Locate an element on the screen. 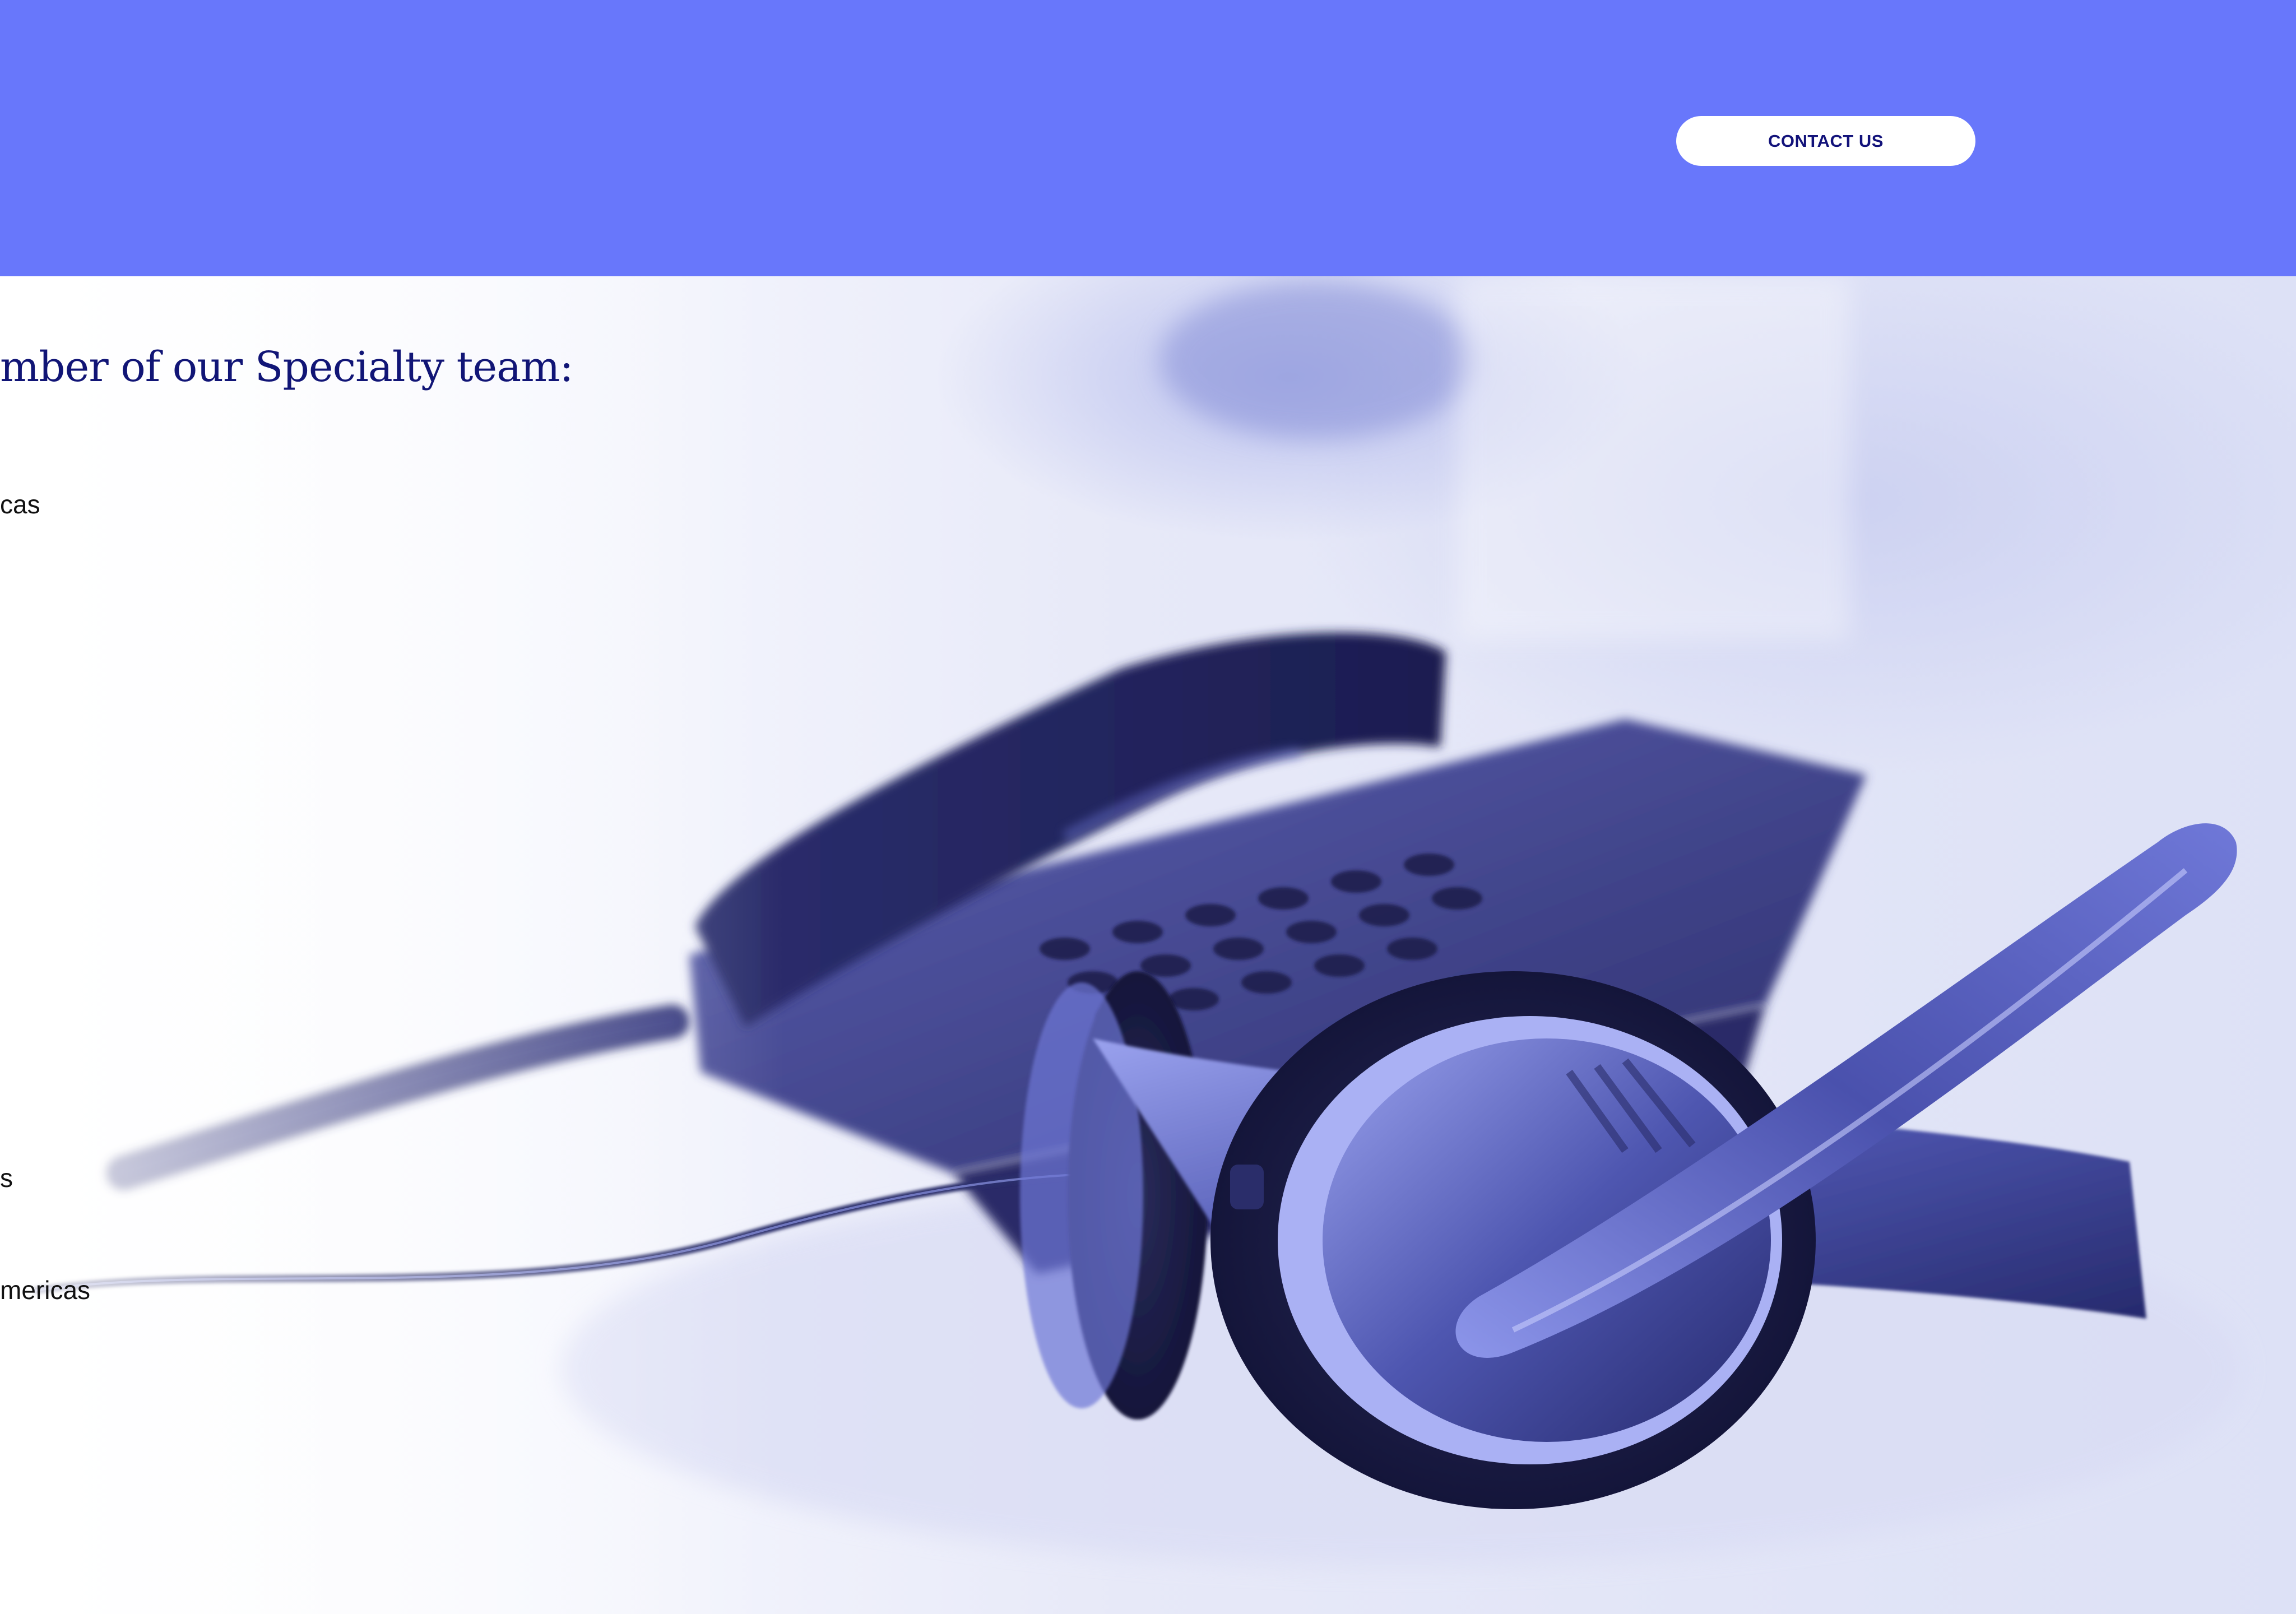  region-text: s is located at coordinates (6, 1178).